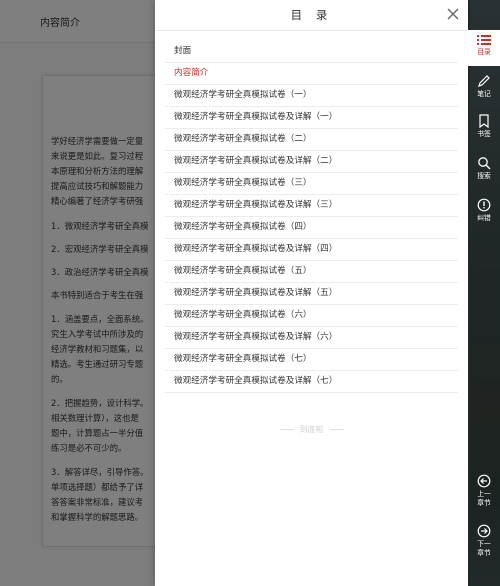 Image resolution: width=500 pixels, height=586 pixels. I want to click on close-button, so click(453, 14).